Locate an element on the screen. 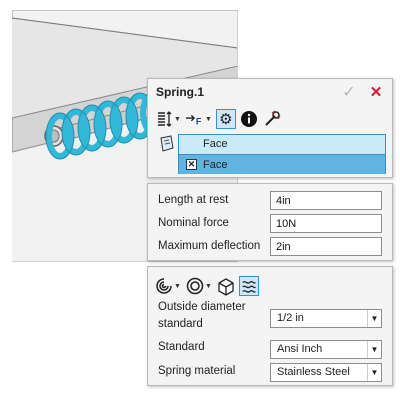 This screenshot has width=400, height=400. spring-shape-dropdown-icon: ▼ is located at coordinates (177, 286).